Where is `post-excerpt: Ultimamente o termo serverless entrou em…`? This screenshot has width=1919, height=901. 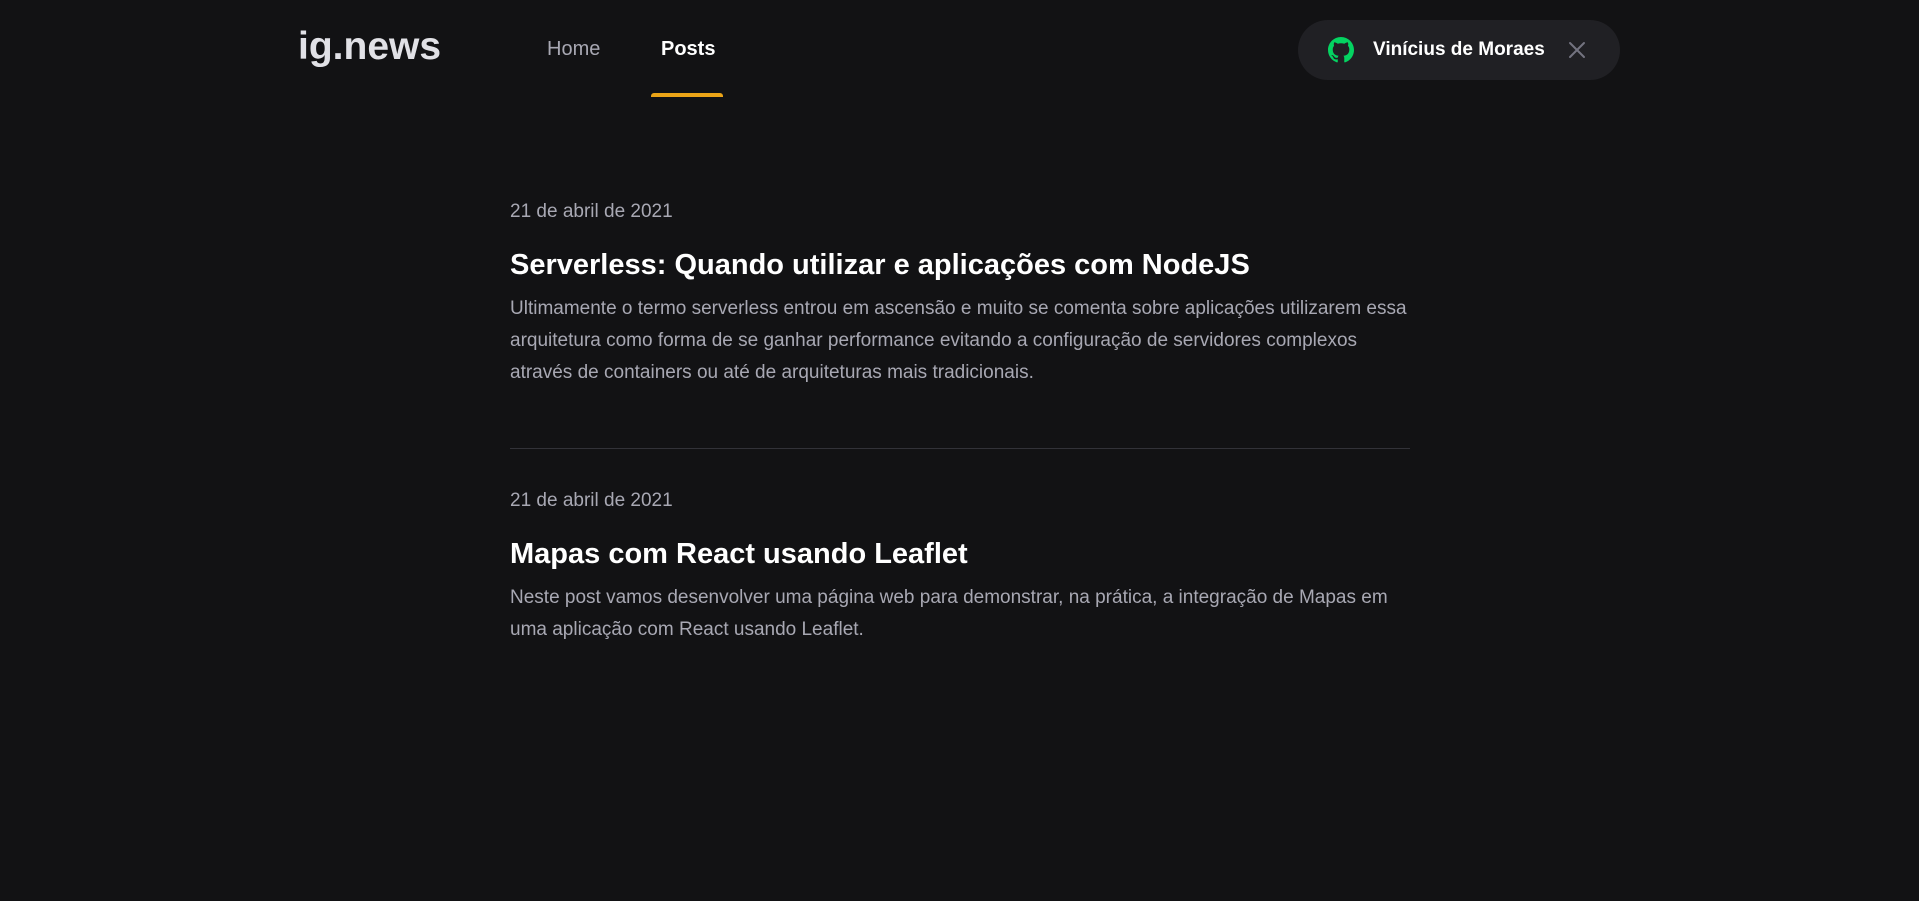 post-excerpt: Ultimamente o termo serverless entrou em… is located at coordinates (958, 340).